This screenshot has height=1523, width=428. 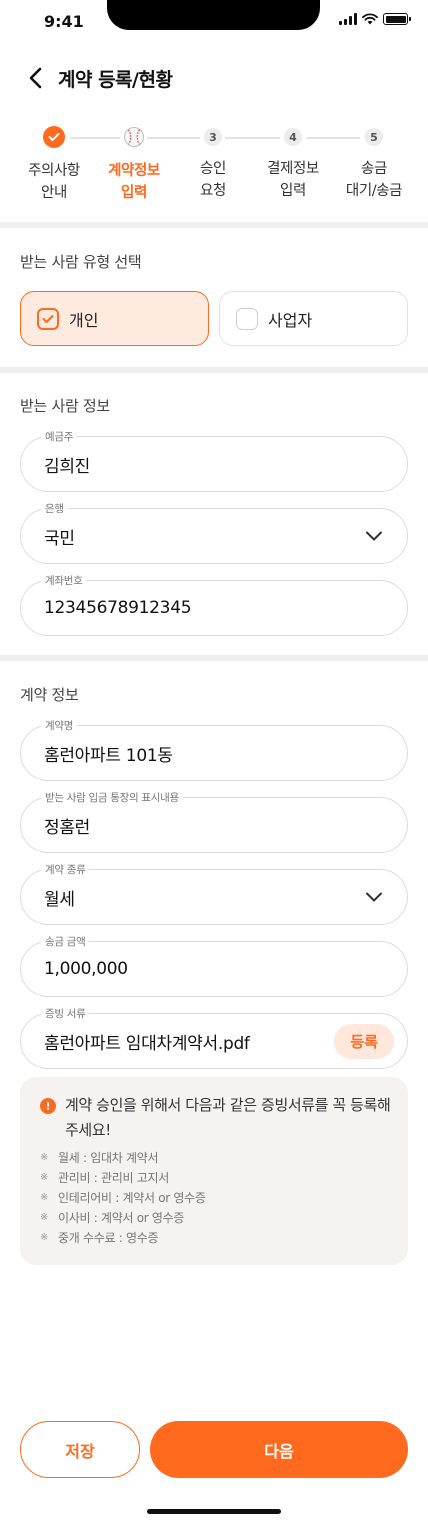 What do you see at coordinates (67, 827) in the screenshot?
I see `field-value: 정홈런` at bounding box center [67, 827].